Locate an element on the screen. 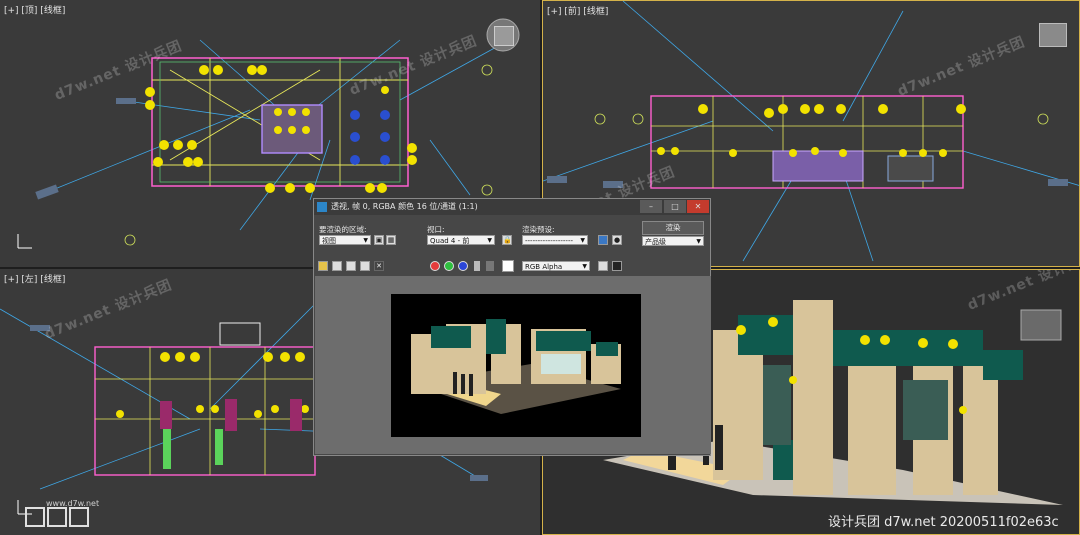 The image size is (1080, 535). render-button: 渲染 is located at coordinates (673, 228).